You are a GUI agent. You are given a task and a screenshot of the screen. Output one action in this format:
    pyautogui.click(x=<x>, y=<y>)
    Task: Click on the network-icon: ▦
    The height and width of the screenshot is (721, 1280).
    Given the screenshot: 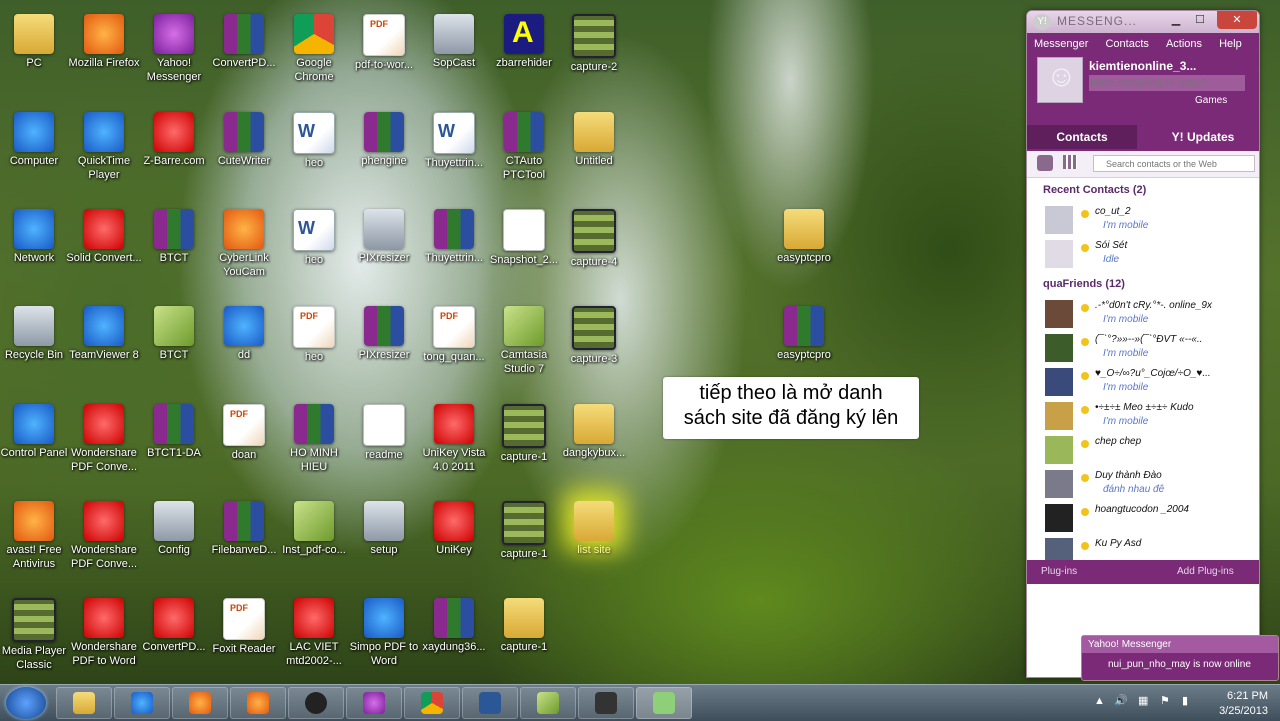 What is the action you would take?
    pyautogui.click(x=1143, y=700)
    